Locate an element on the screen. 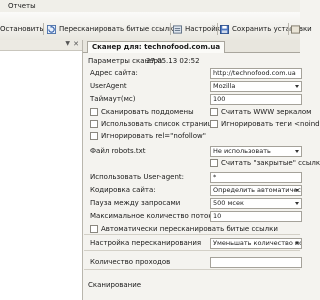 Image resolution: width=320 pixels, height=300 pixels. encoding-select: Определить автоматически is located at coordinates (256, 190).